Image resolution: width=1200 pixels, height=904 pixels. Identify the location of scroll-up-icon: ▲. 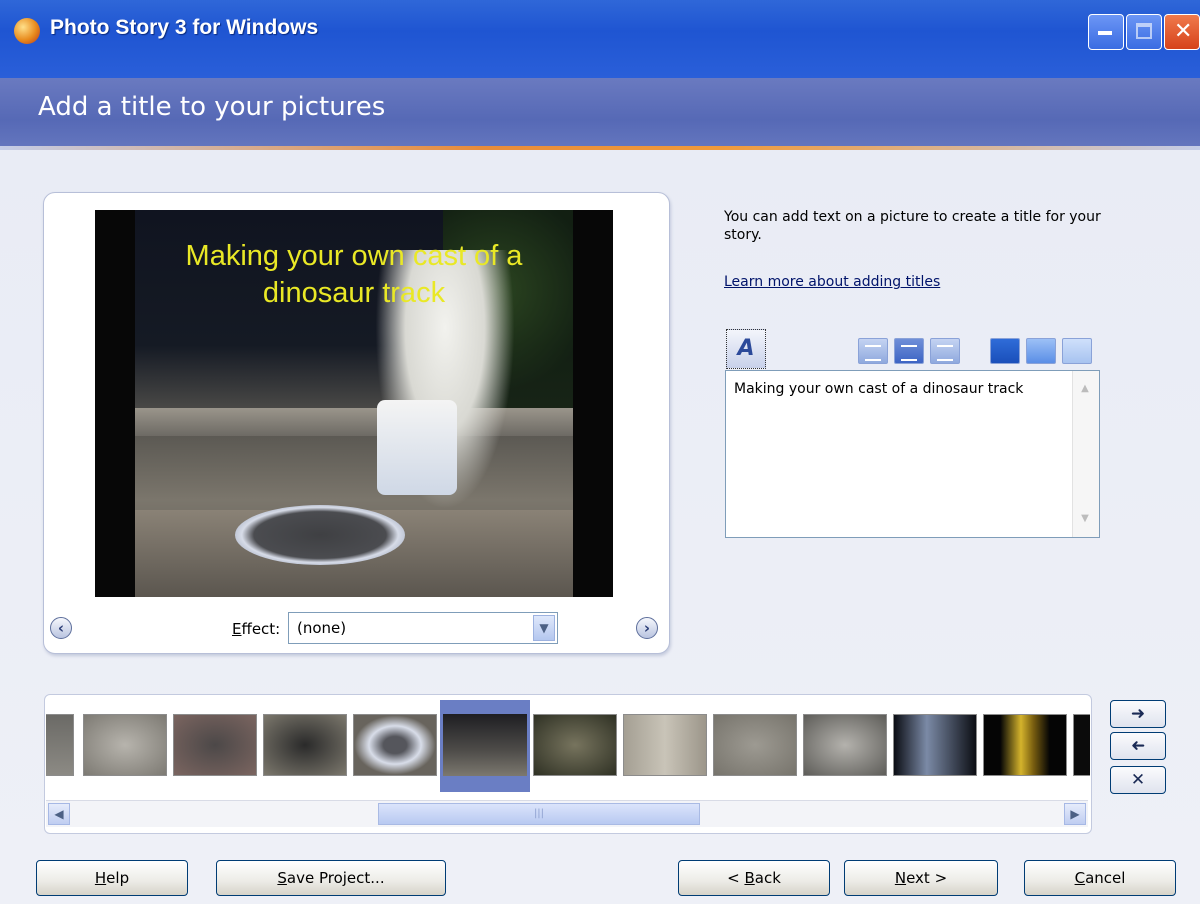
(1085, 391).